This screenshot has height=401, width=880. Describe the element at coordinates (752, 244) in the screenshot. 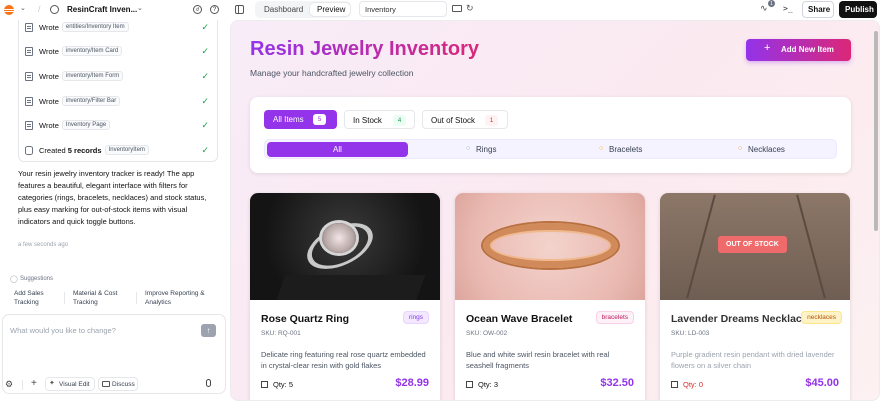

I see `out-of-stock-badge: OUT OF STOCK` at that location.